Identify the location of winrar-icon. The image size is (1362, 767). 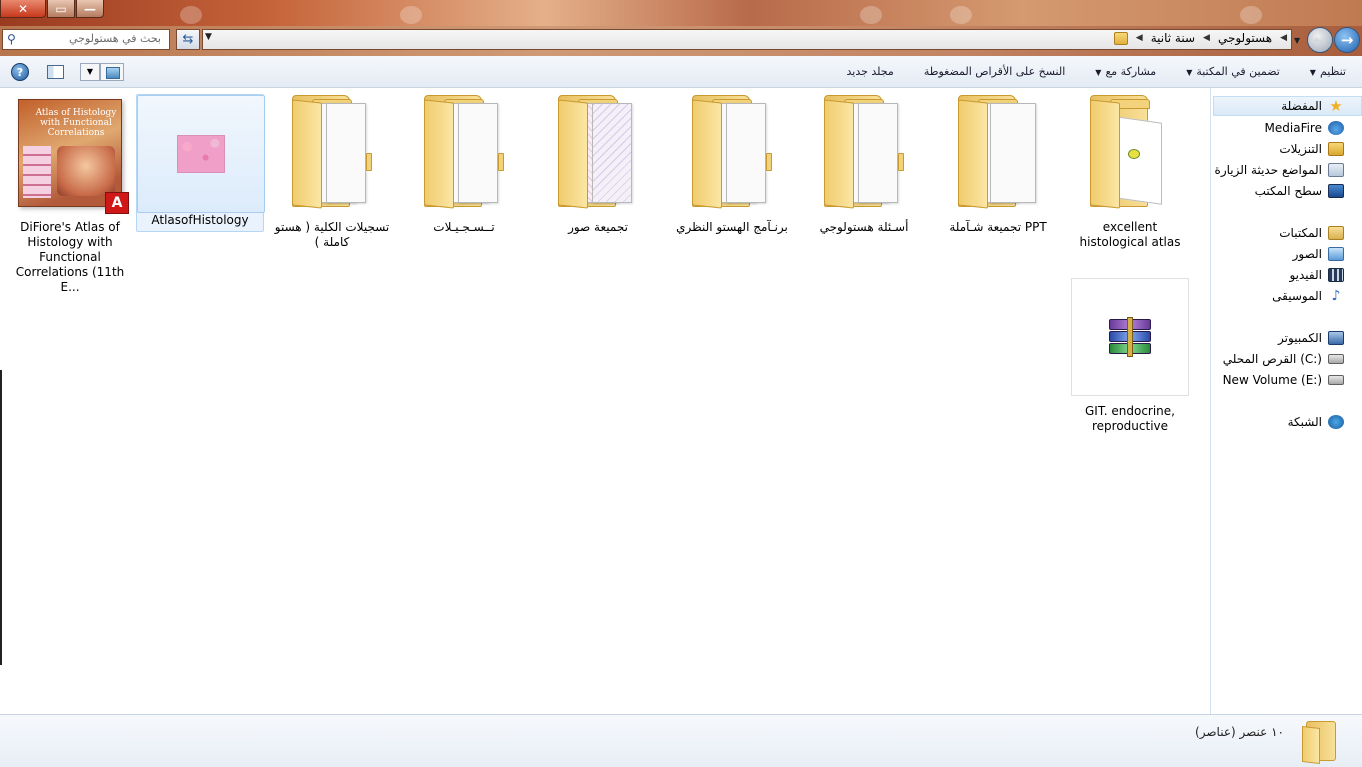
(1130, 337).